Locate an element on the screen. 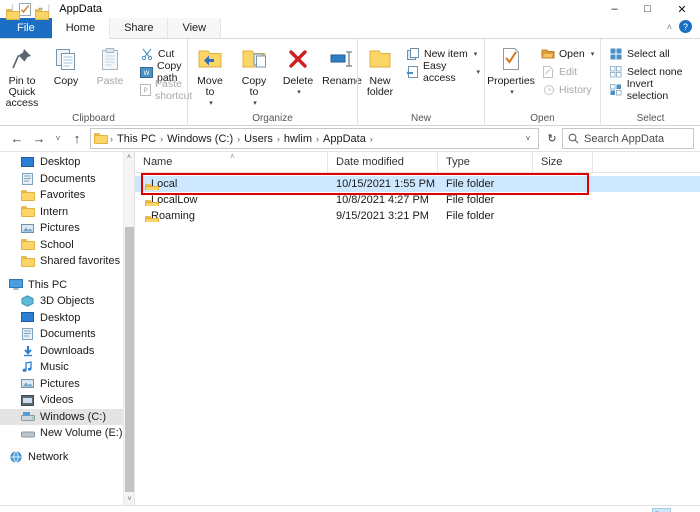 Image resolution: width=700 pixels, height=512 pixels. nav-label: New Volume (E:) is located at coordinates (81, 433).